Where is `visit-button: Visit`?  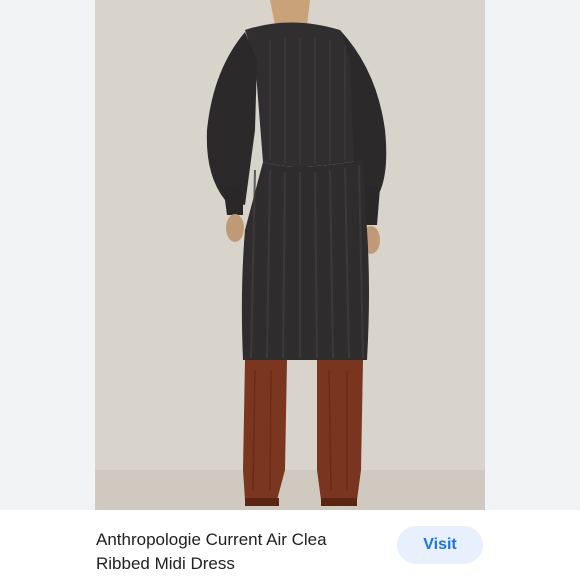 visit-button: Visit is located at coordinates (440, 545).